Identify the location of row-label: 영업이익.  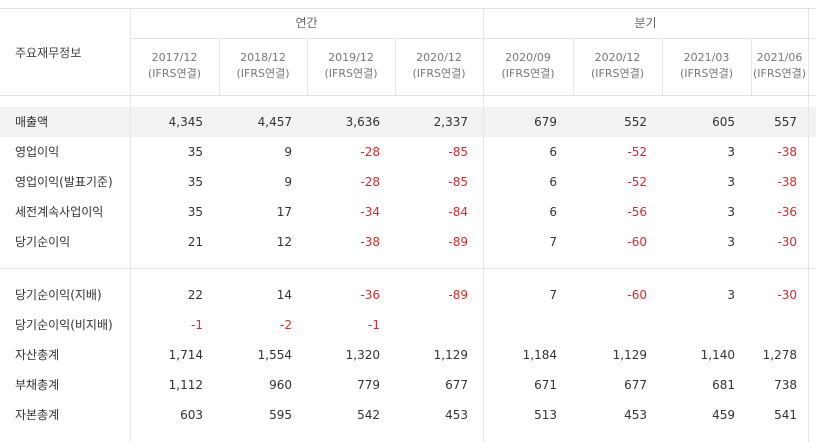
(37, 152).